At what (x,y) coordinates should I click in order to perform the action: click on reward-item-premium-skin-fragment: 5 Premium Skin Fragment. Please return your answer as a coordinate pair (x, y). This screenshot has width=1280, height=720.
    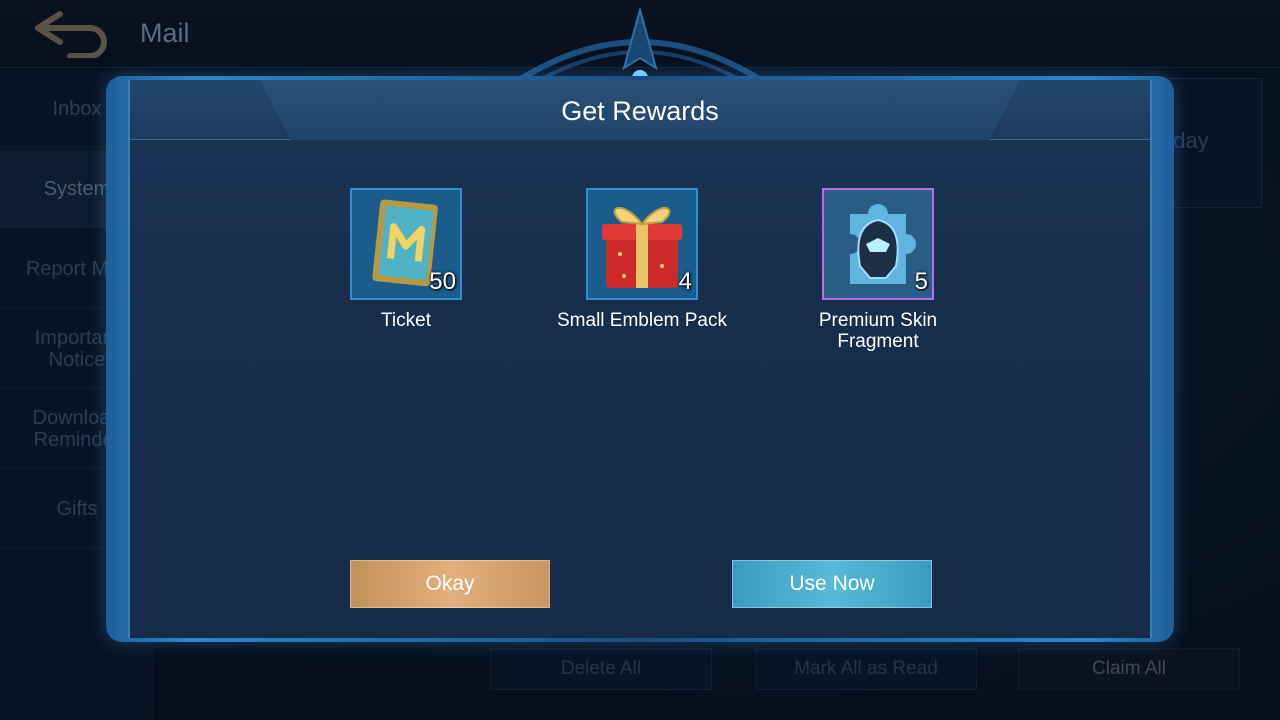
    Looking at the image, I should click on (878, 270).